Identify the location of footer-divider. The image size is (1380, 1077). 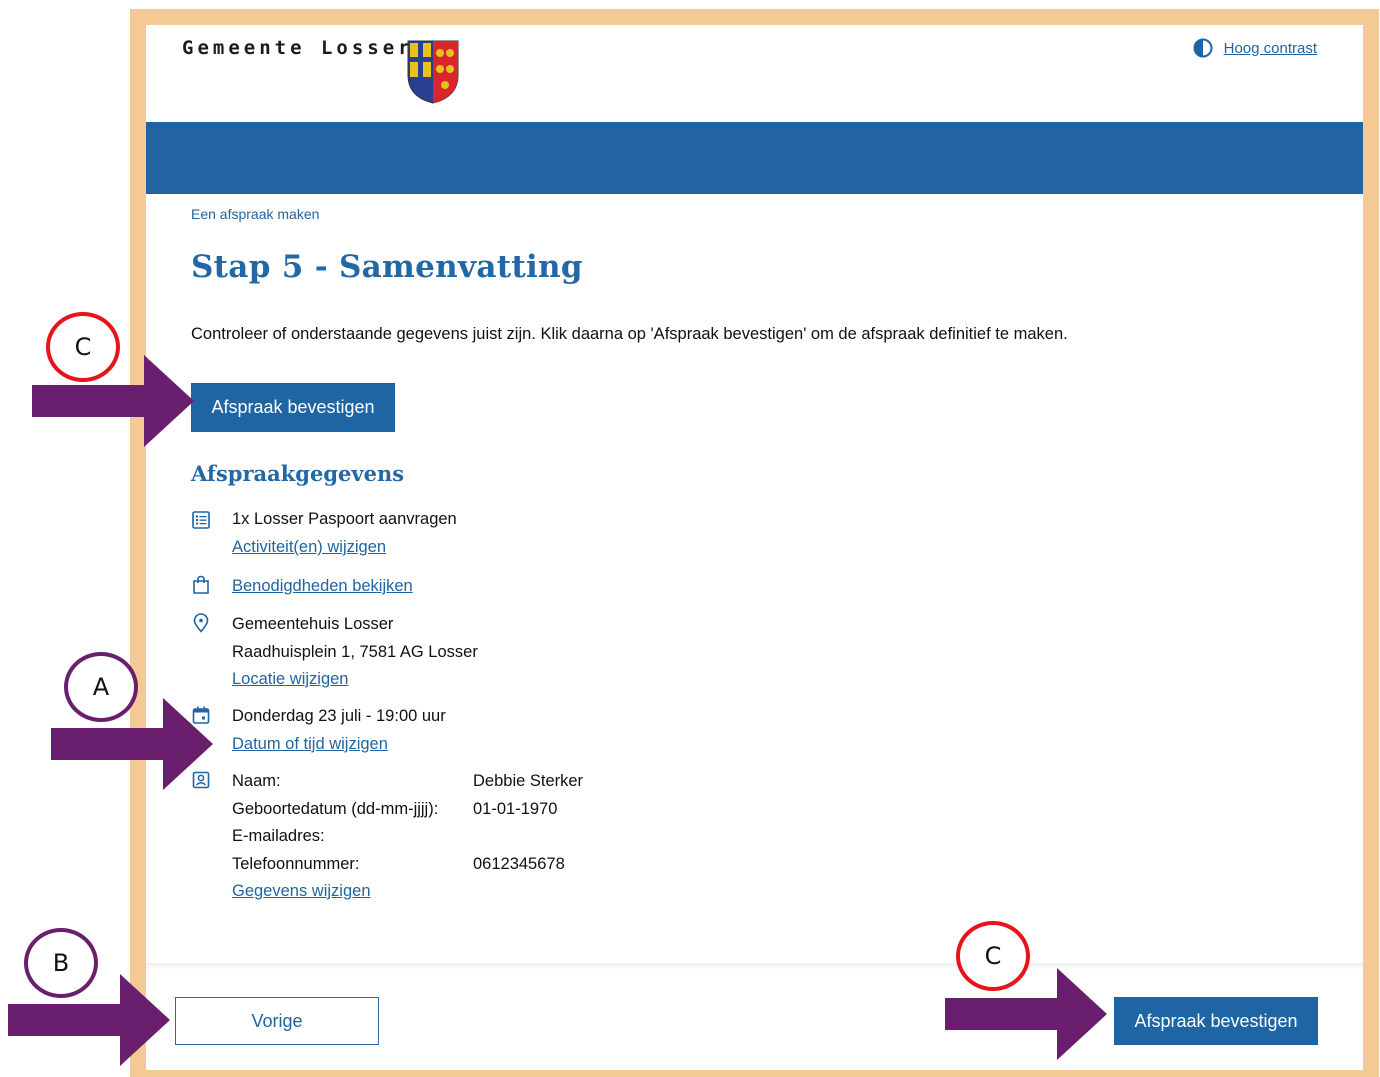
(754, 966).